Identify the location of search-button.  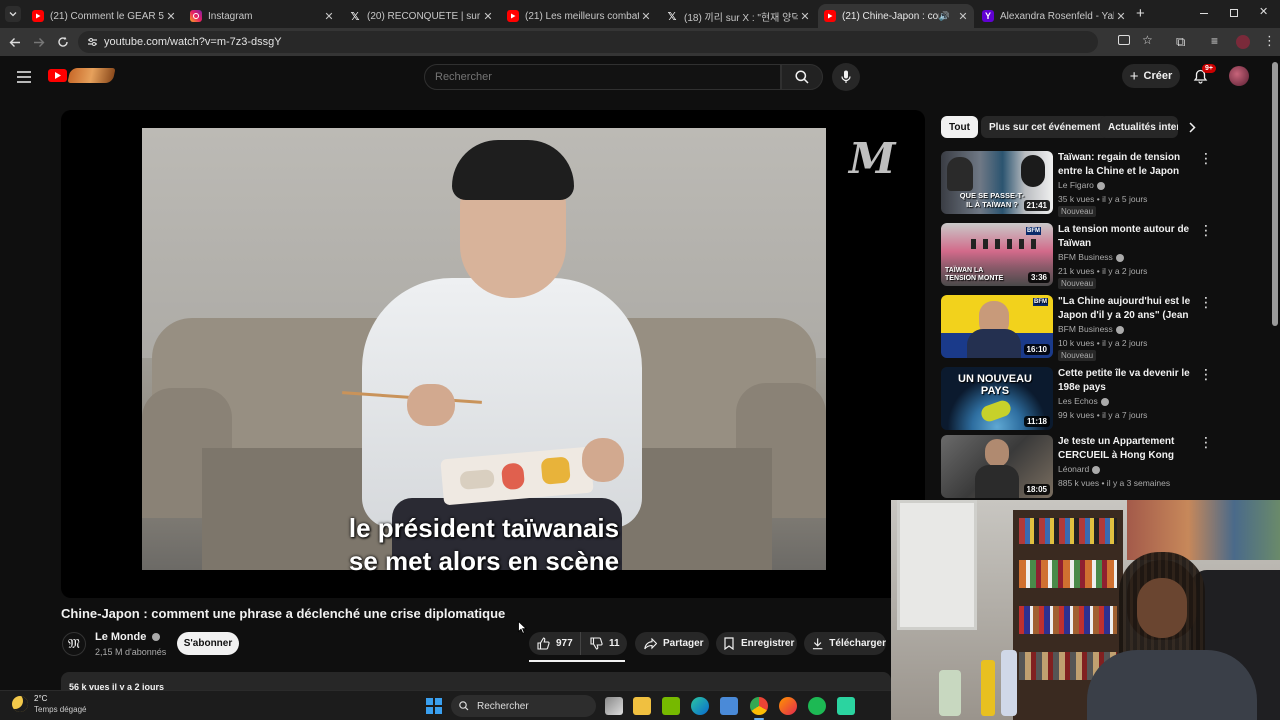
(802, 77).